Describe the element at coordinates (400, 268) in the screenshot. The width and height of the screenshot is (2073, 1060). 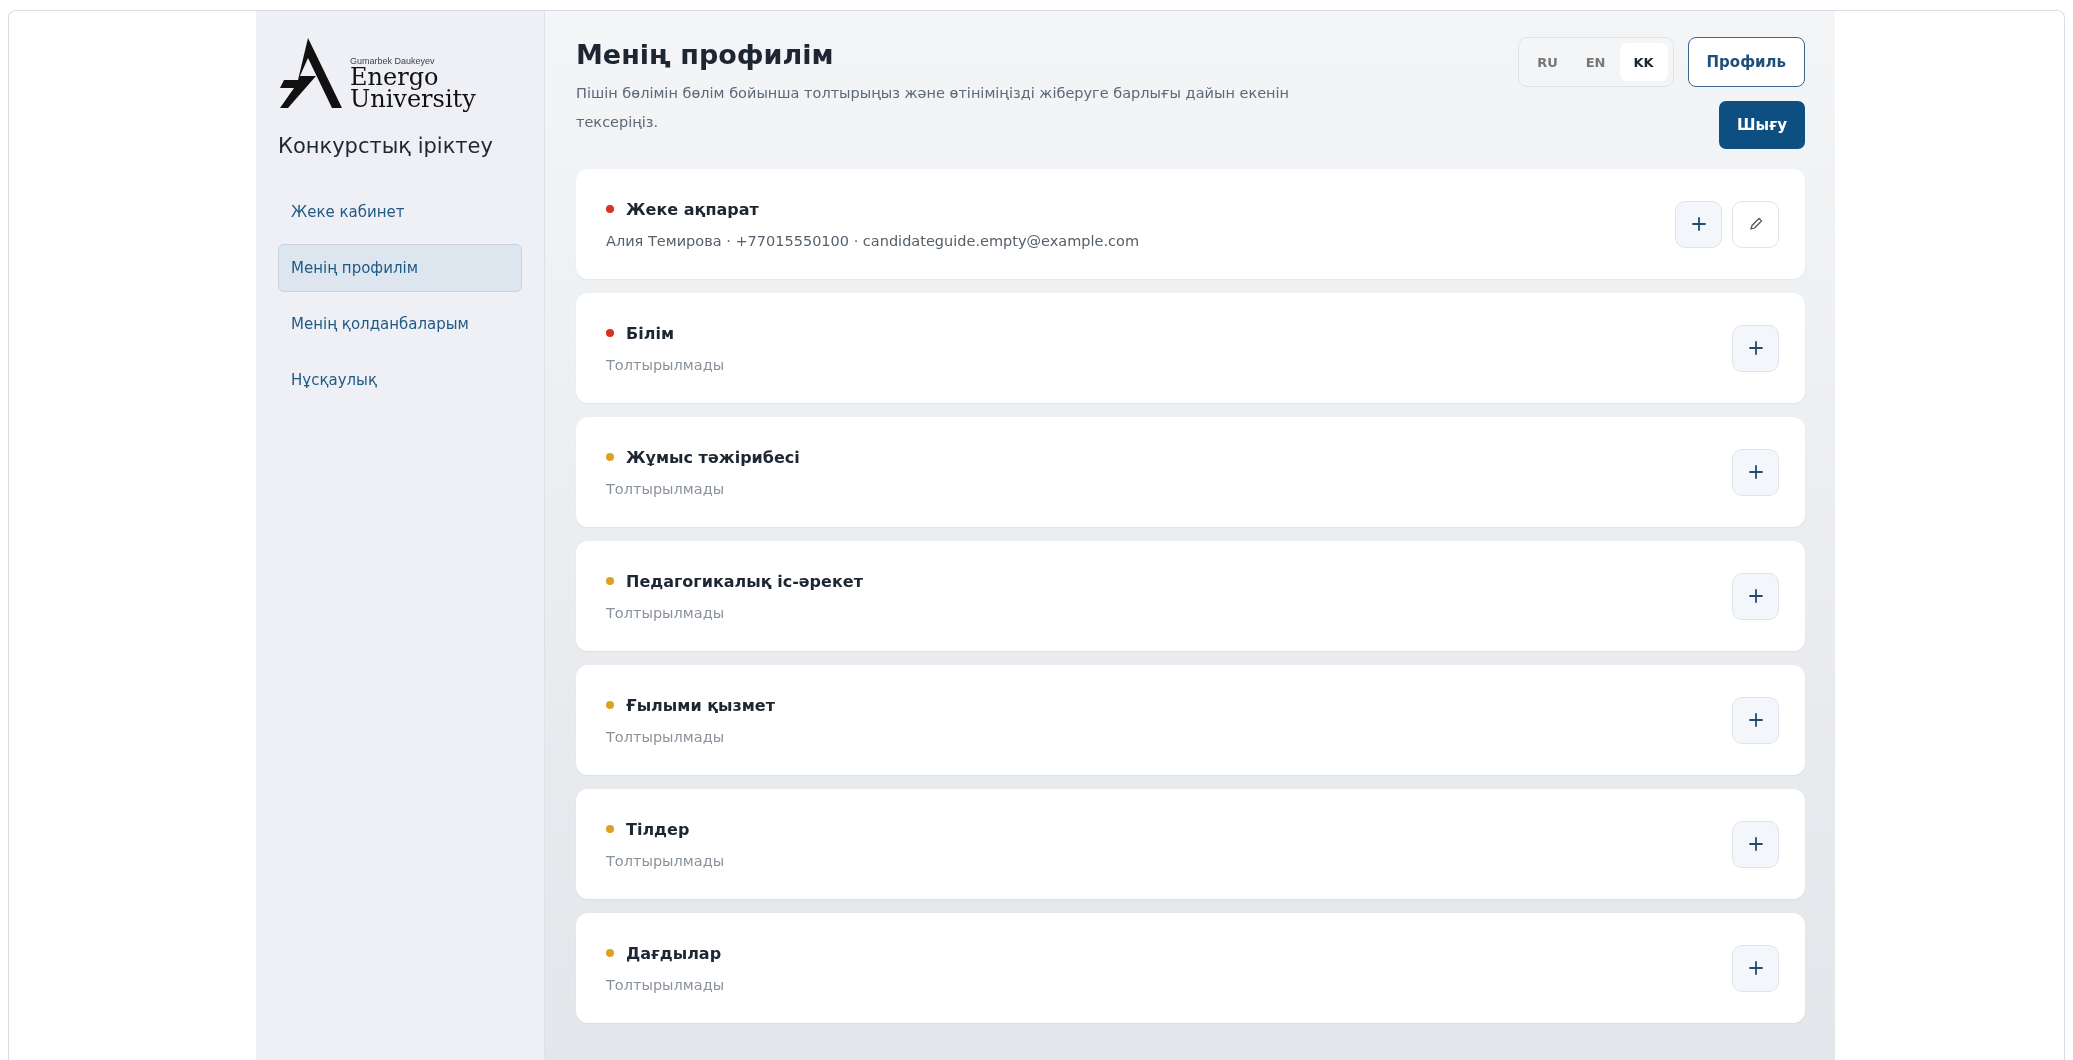
I see `nav-item: Менің профилім` at that location.